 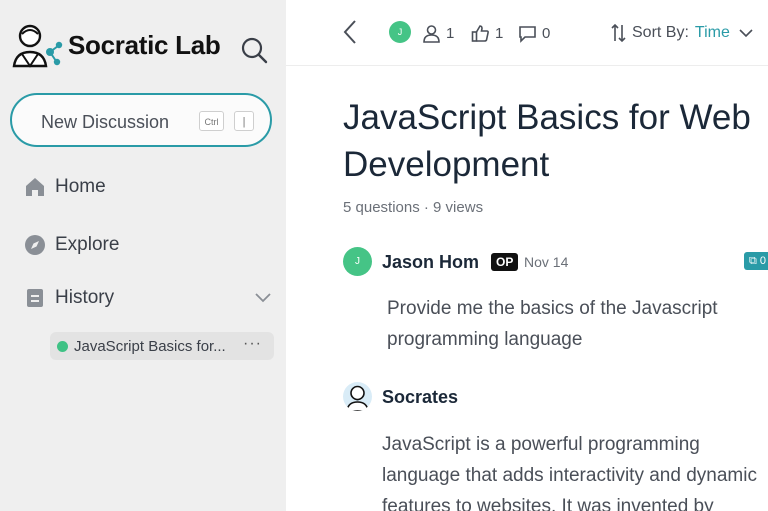 I want to click on socrates-logo-icon, so click(x=37, y=46).